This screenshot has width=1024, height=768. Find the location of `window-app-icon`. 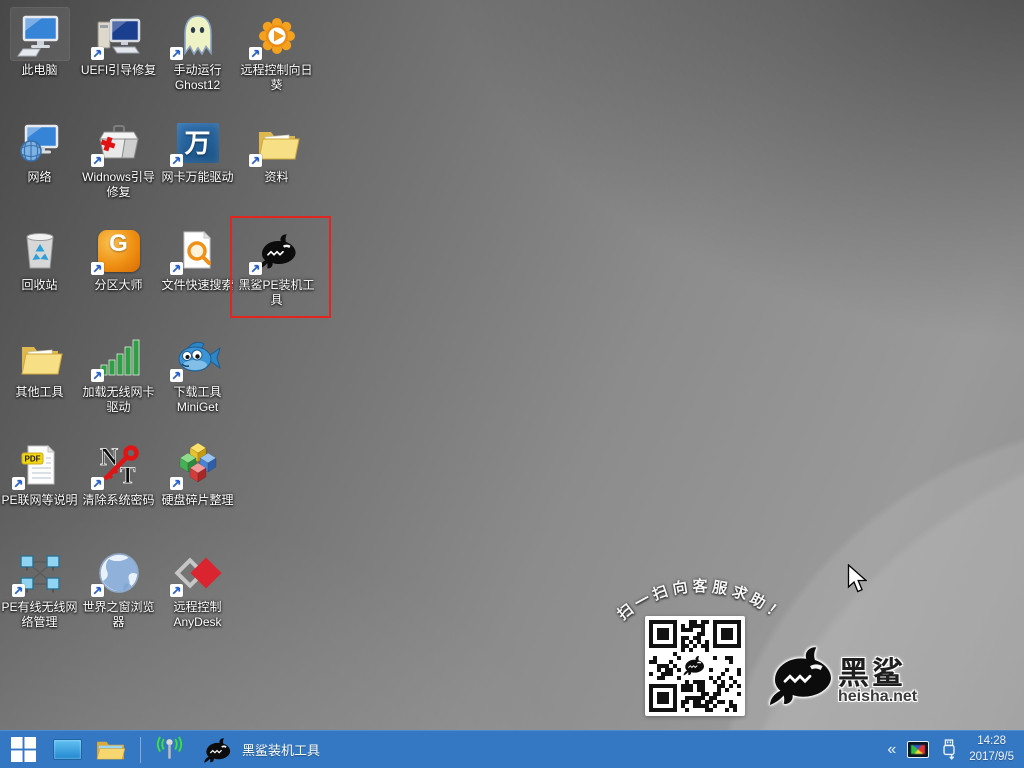

window-app-icon is located at coordinates (67, 749).